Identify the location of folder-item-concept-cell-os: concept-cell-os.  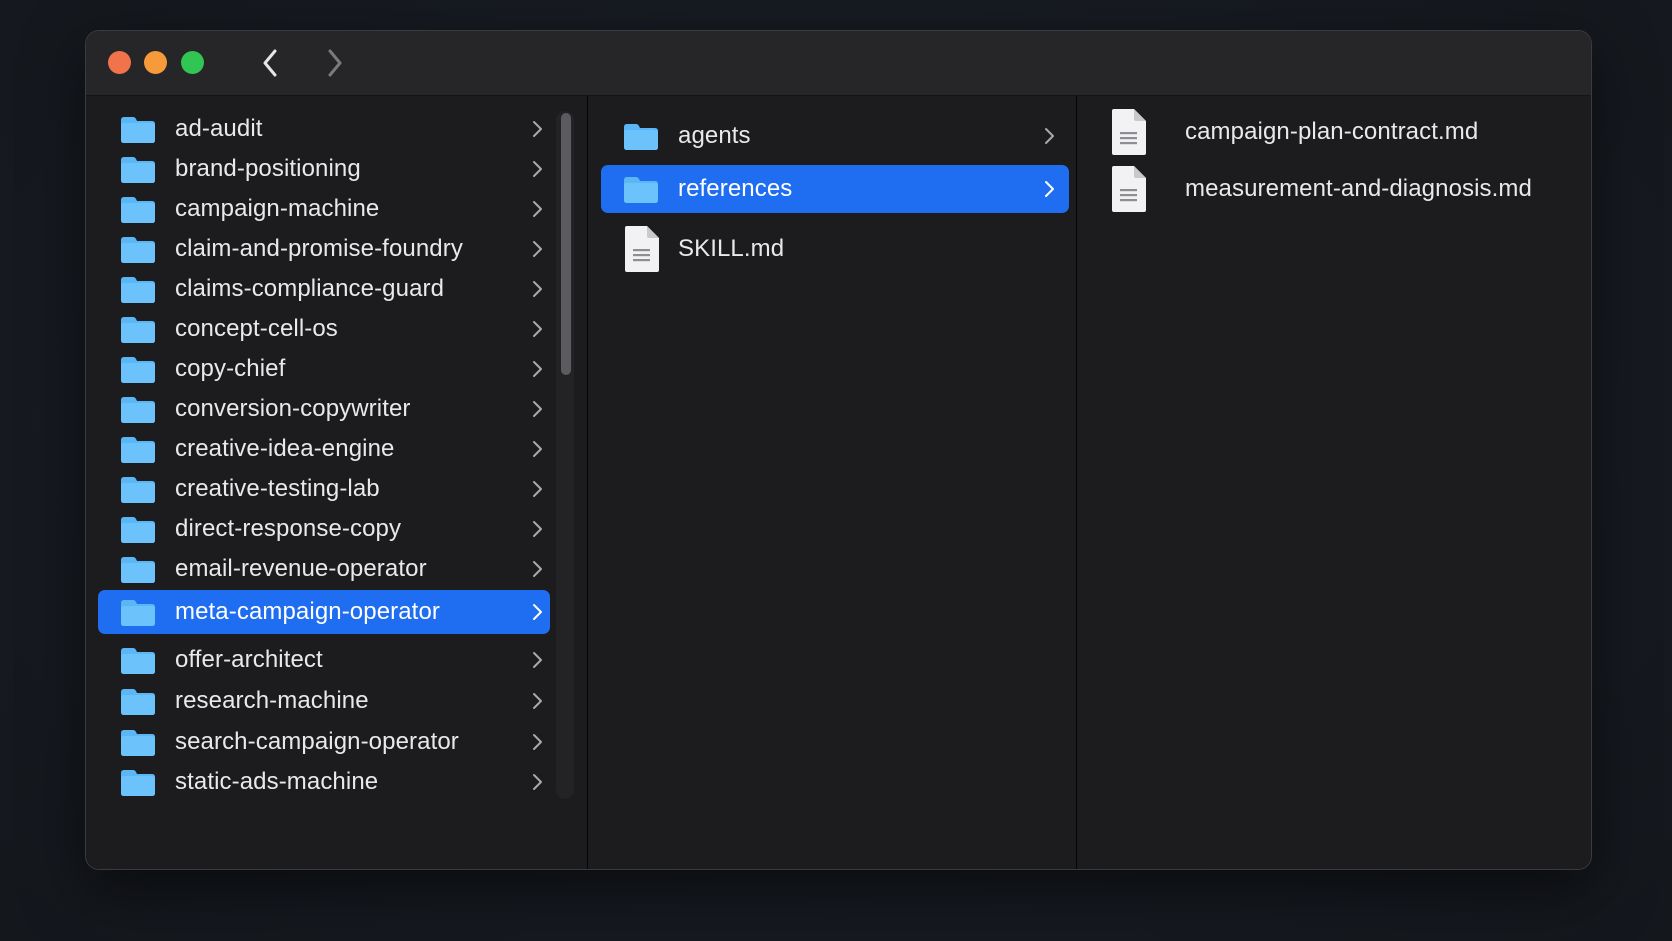
(324, 329).